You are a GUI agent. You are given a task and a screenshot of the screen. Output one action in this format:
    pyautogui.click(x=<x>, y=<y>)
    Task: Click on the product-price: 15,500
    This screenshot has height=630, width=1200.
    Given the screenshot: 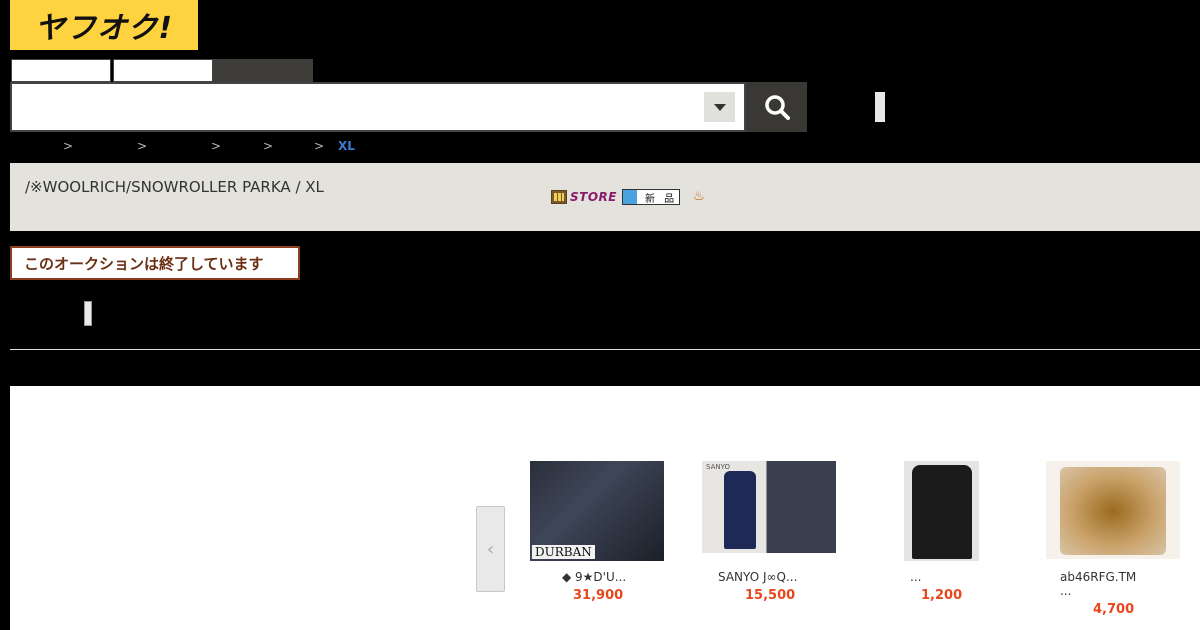 What is the action you would take?
    pyautogui.click(x=770, y=595)
    